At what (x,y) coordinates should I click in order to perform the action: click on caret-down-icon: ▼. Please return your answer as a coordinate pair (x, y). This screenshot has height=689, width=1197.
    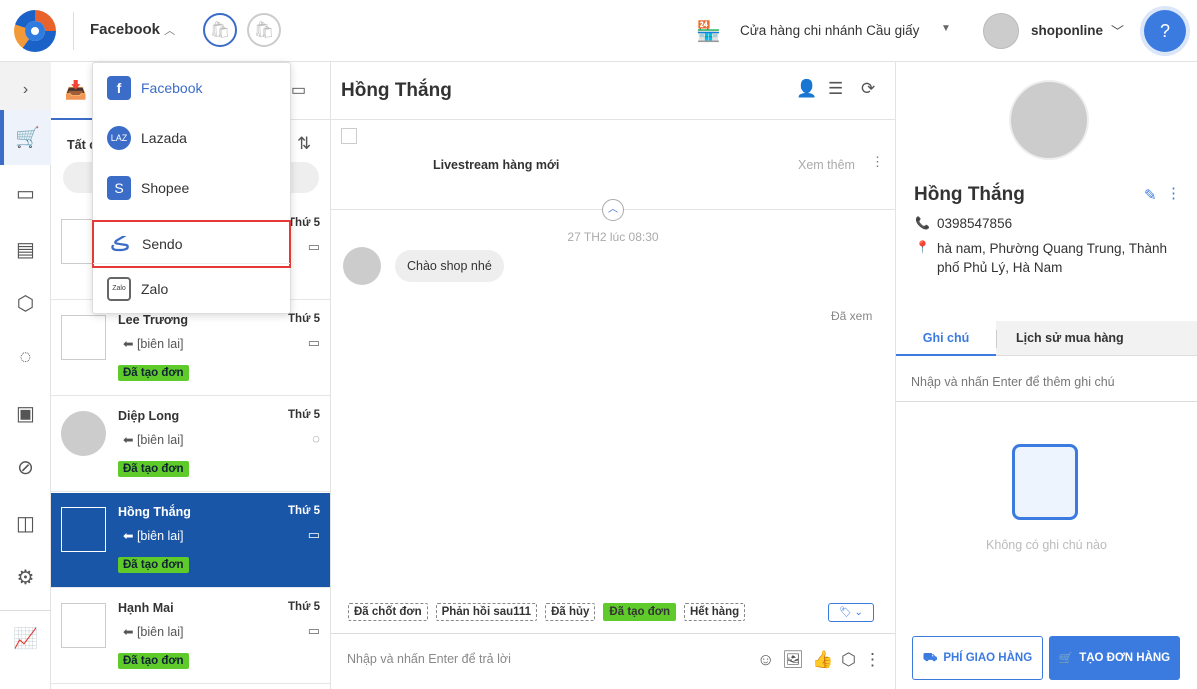
    Looking at the image, I should click on (946, 28).